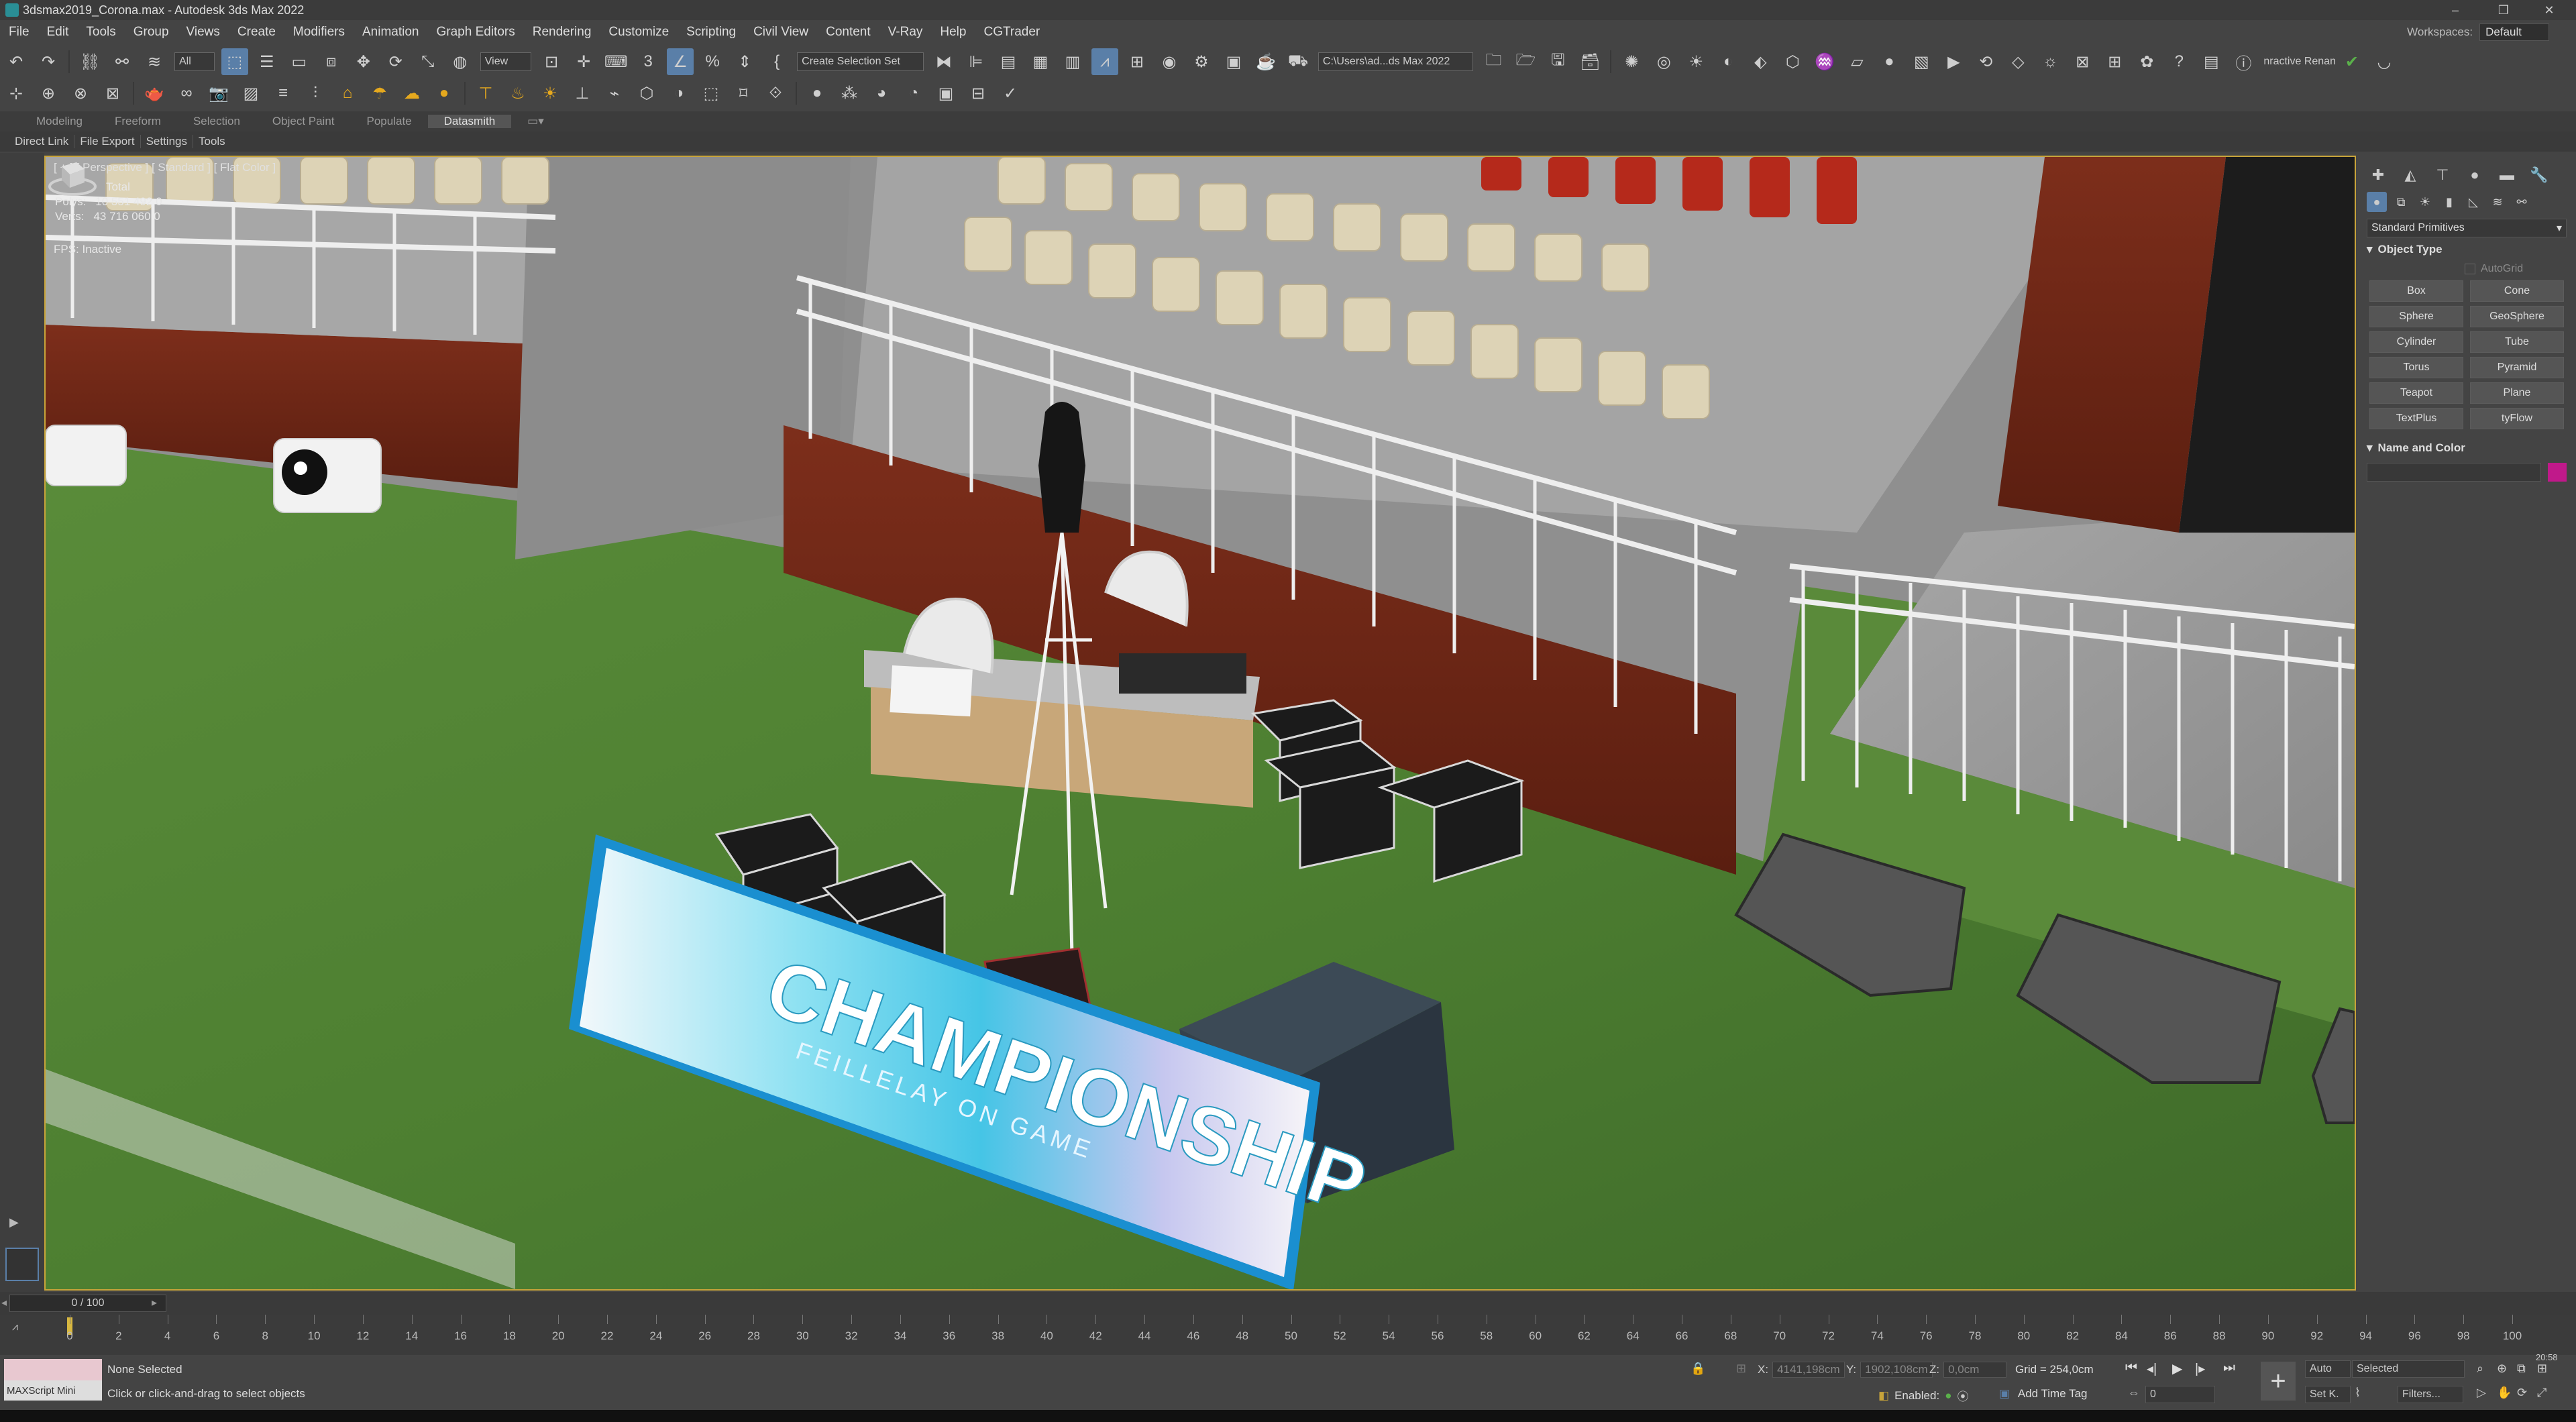 The image size is (2576, 1422). What do you see at coordinates (2152, 1368) in the screenshot?
I see `previous-frame-icon: ◂|` at bounding box center [2152, 1368].